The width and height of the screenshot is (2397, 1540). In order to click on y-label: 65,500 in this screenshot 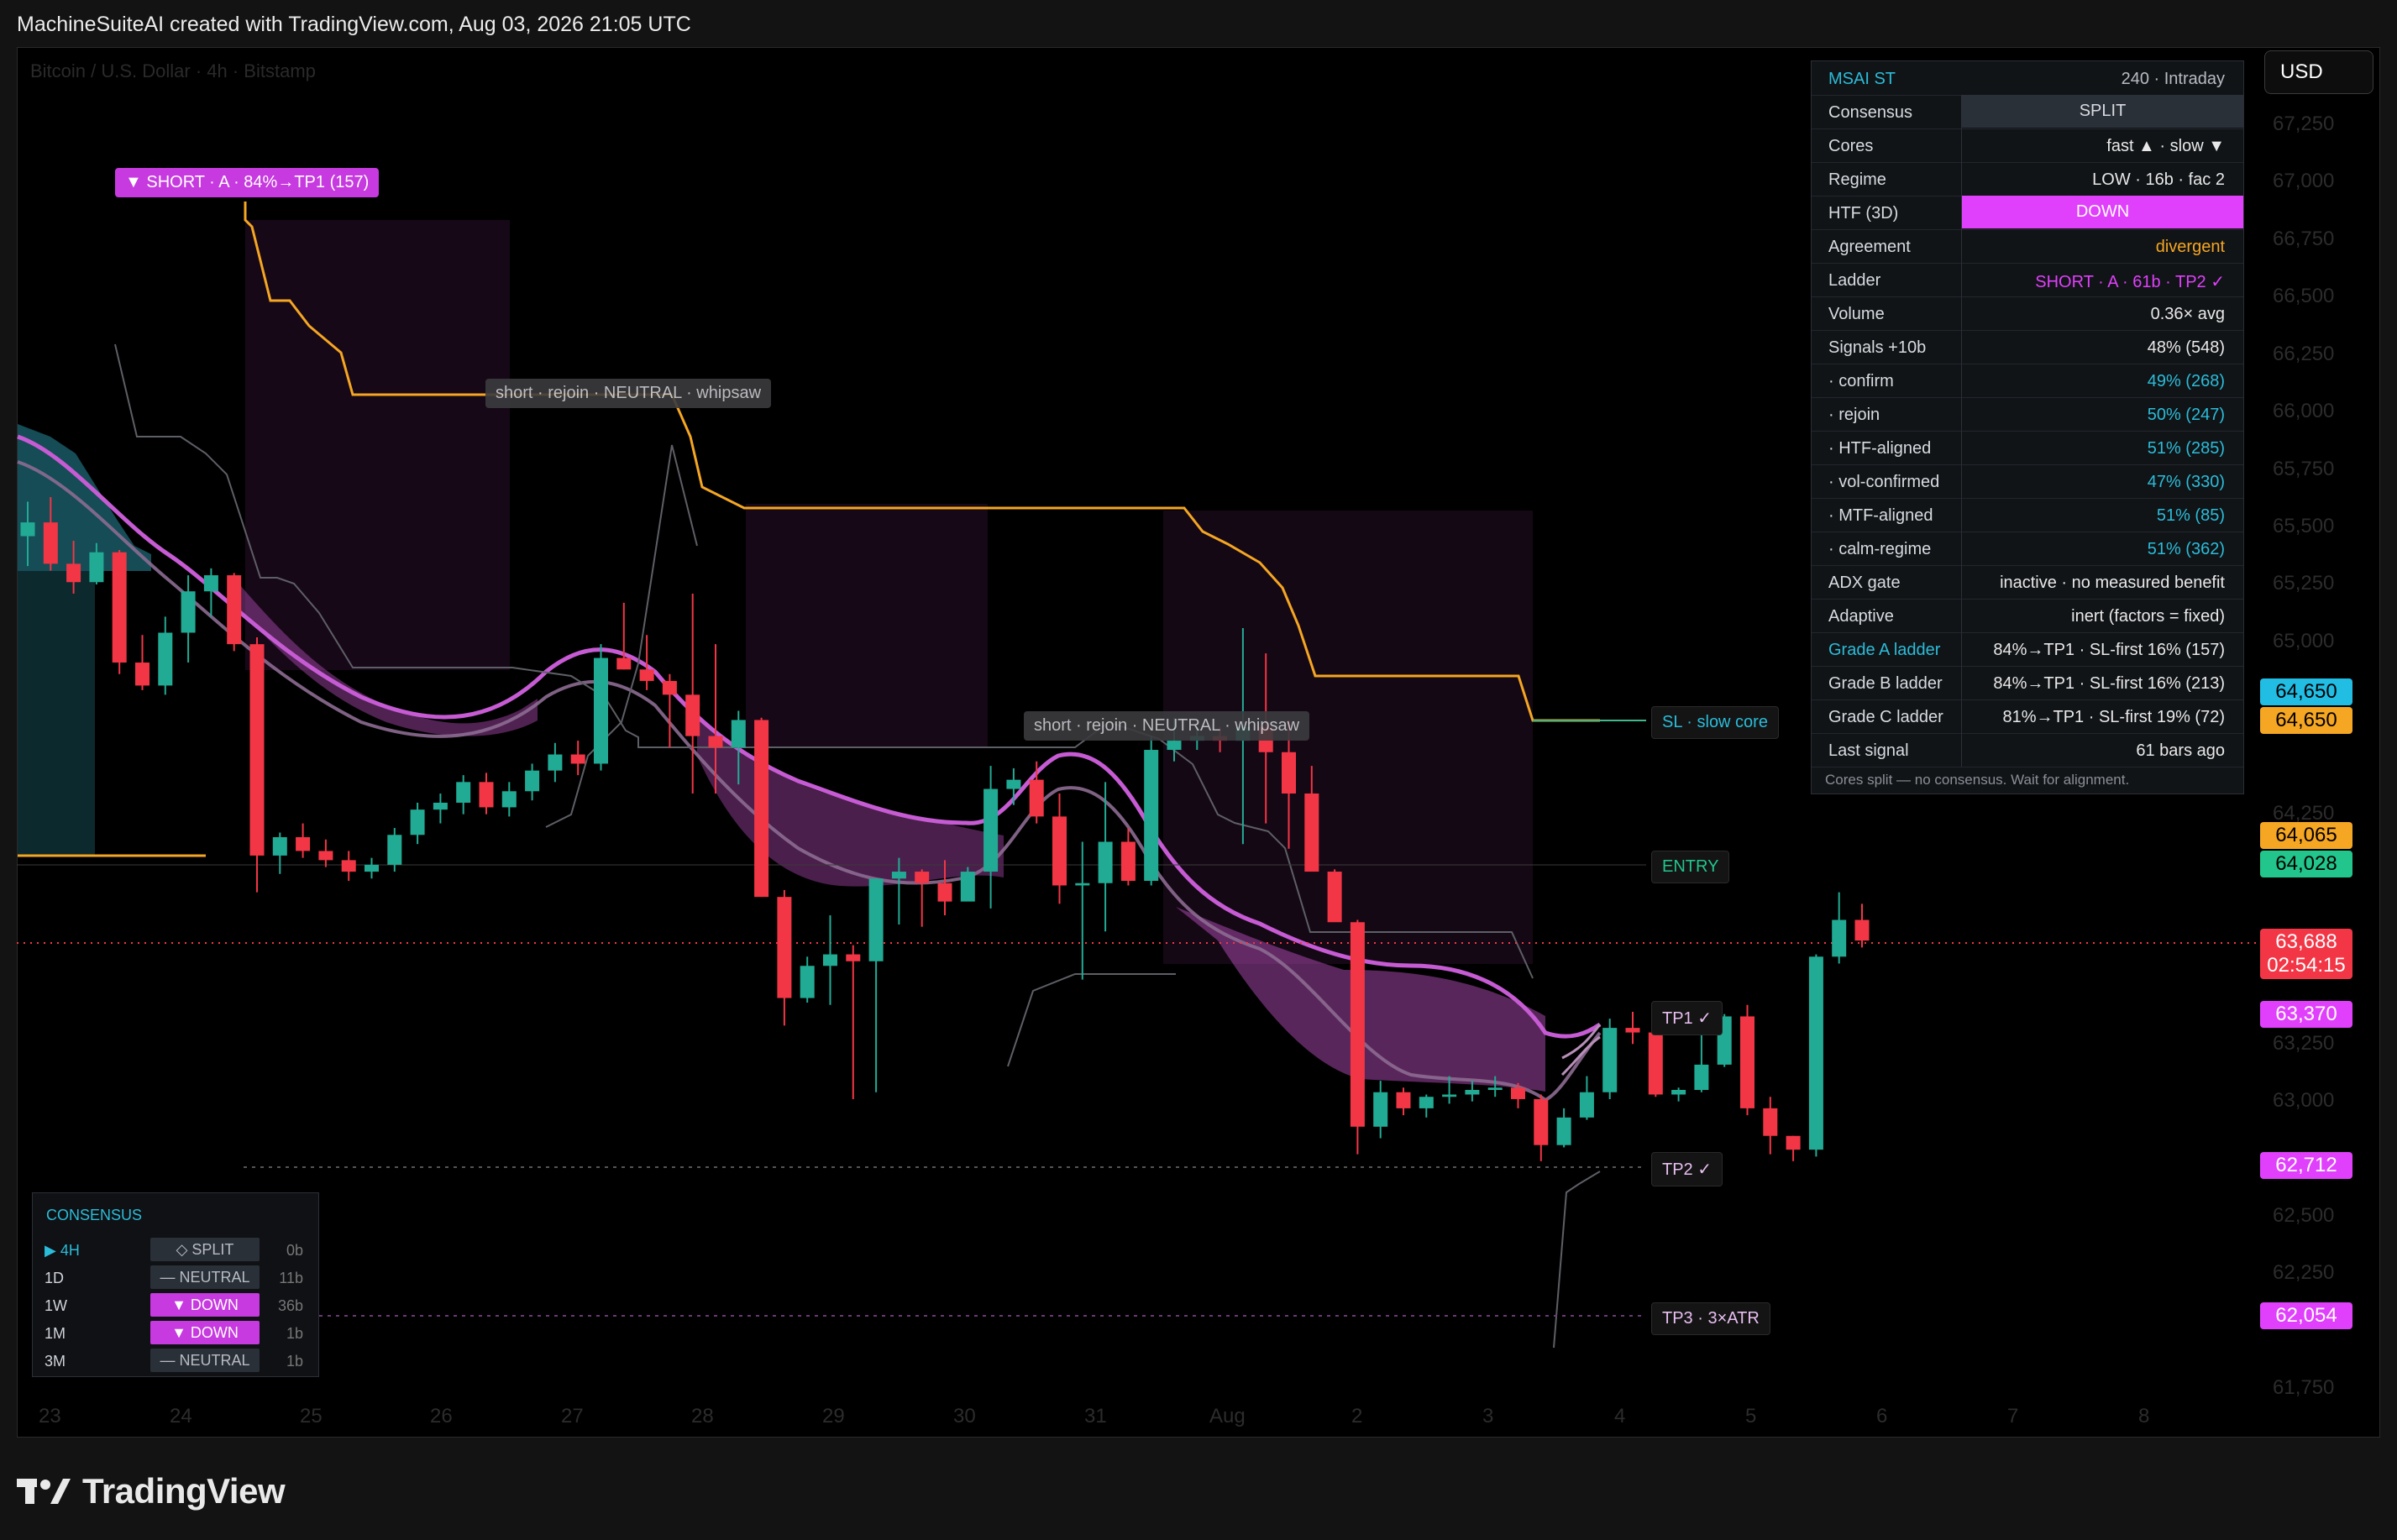, I will do `click(2304, 526)`.